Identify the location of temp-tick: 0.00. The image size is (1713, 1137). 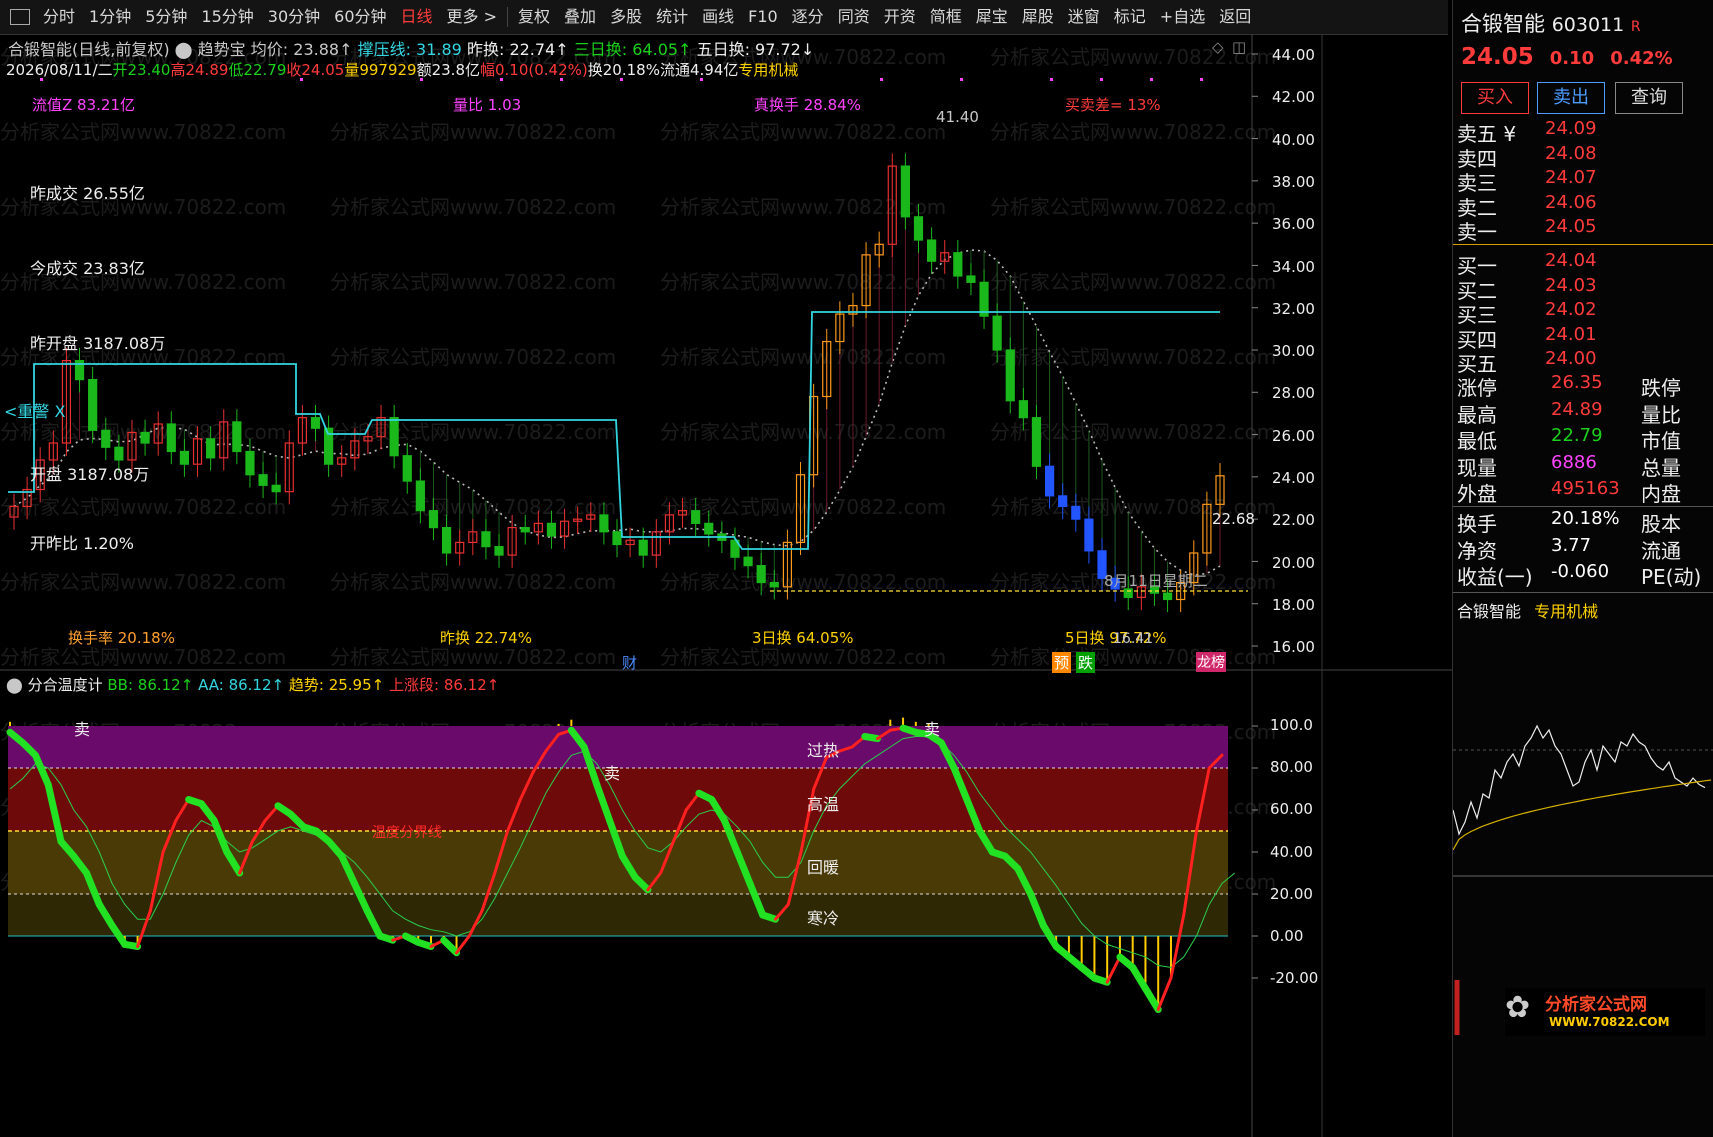
(1287, 936).